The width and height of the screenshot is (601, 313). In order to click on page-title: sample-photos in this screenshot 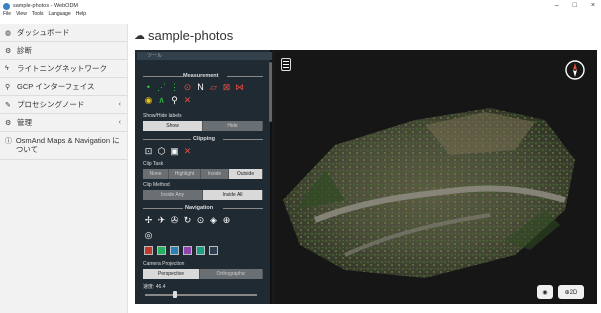, I will do `click(191, 35)`.